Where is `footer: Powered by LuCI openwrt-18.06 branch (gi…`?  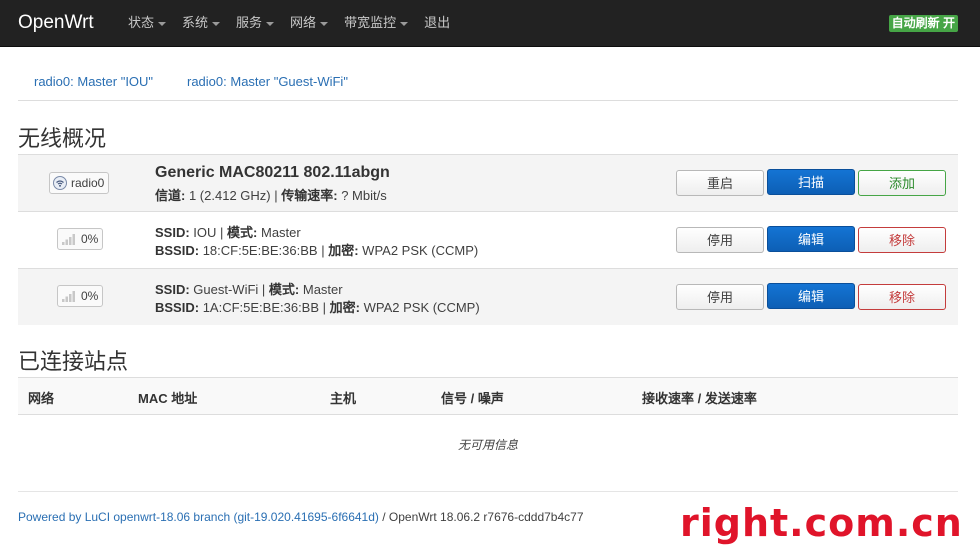
footer: Powered by LuCI openwrt-18.06 branch (gi… is located at coordinates (301, 517).